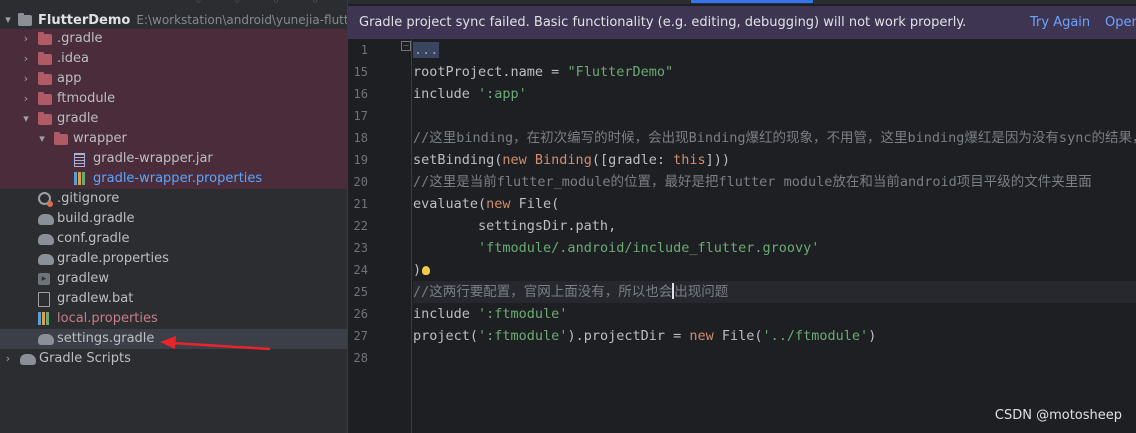 This screenshot has height=433, width=1136. I want to click on tree-item-gradle-wrapper-properties: gradle-wrapper.properties, so click(173, 179).